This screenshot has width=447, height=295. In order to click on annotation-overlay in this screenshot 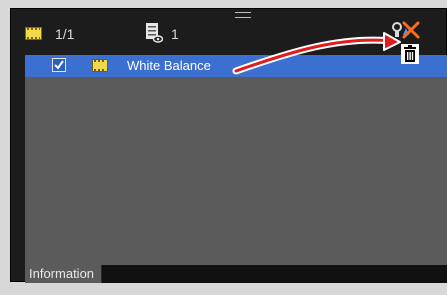, I will do `click(316, 53)`.